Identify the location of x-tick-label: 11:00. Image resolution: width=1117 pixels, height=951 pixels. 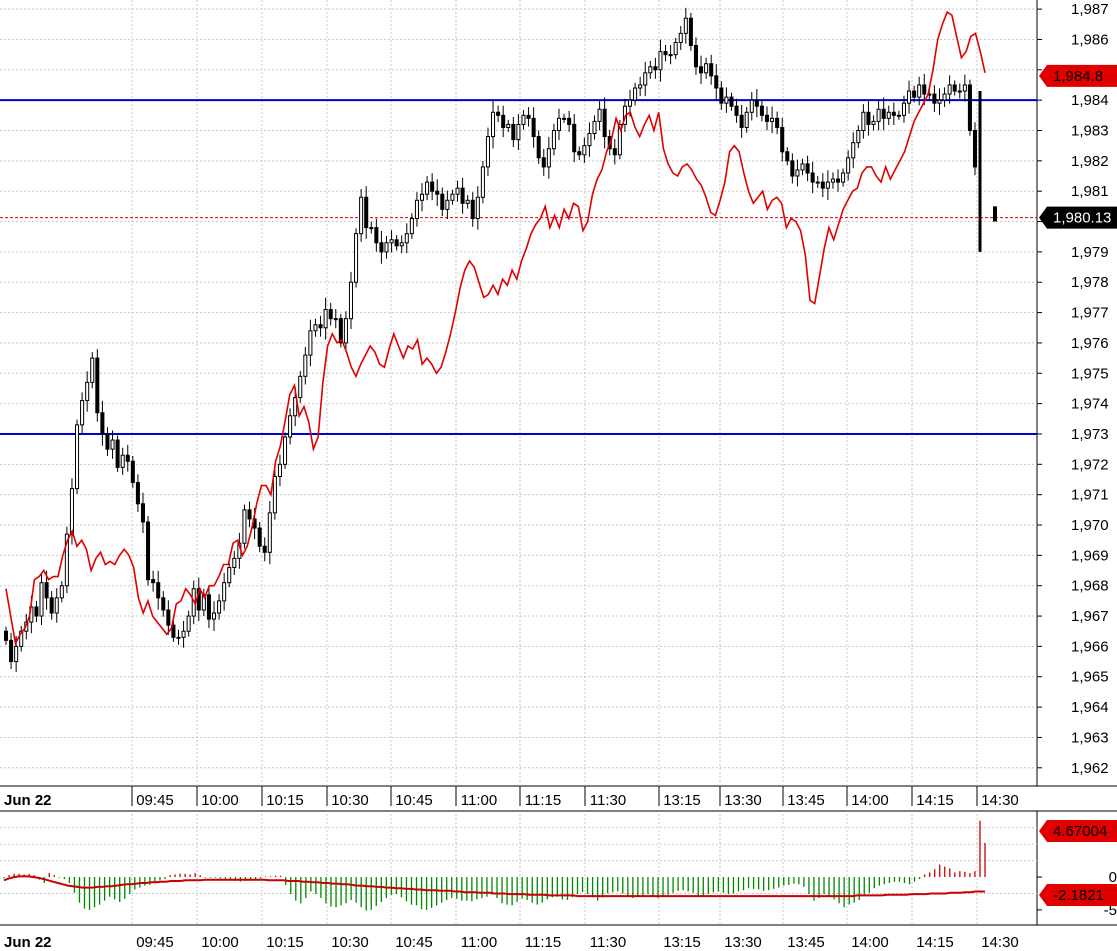
(479, 800).